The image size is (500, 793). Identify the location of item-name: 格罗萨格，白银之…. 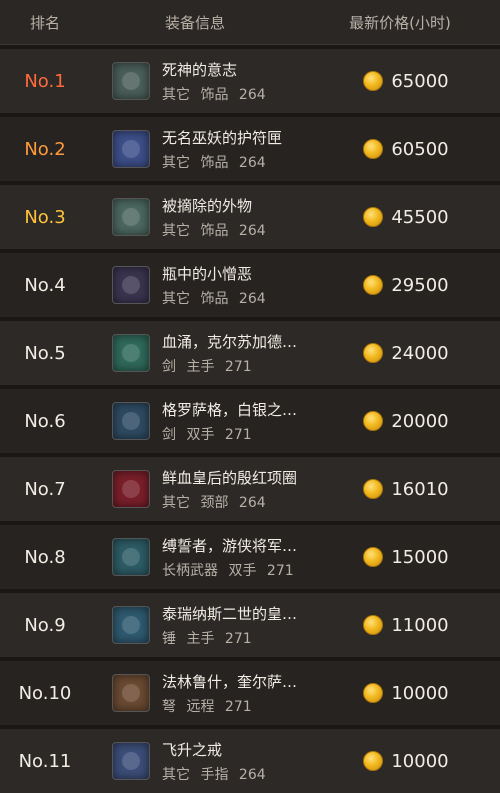
(230, 409).